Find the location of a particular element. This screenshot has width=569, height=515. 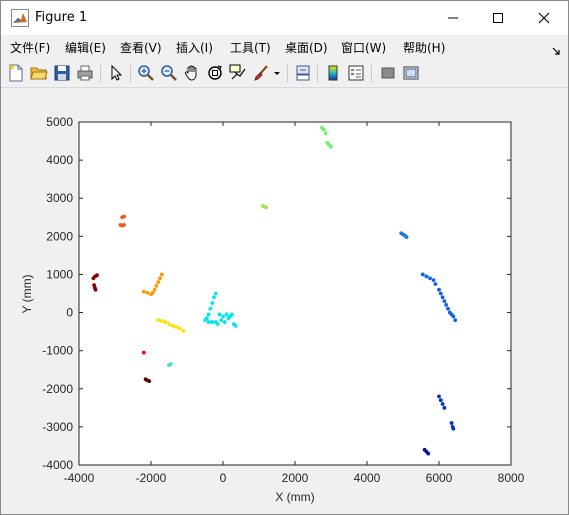

print-icon is located at coordinates (85, 73).